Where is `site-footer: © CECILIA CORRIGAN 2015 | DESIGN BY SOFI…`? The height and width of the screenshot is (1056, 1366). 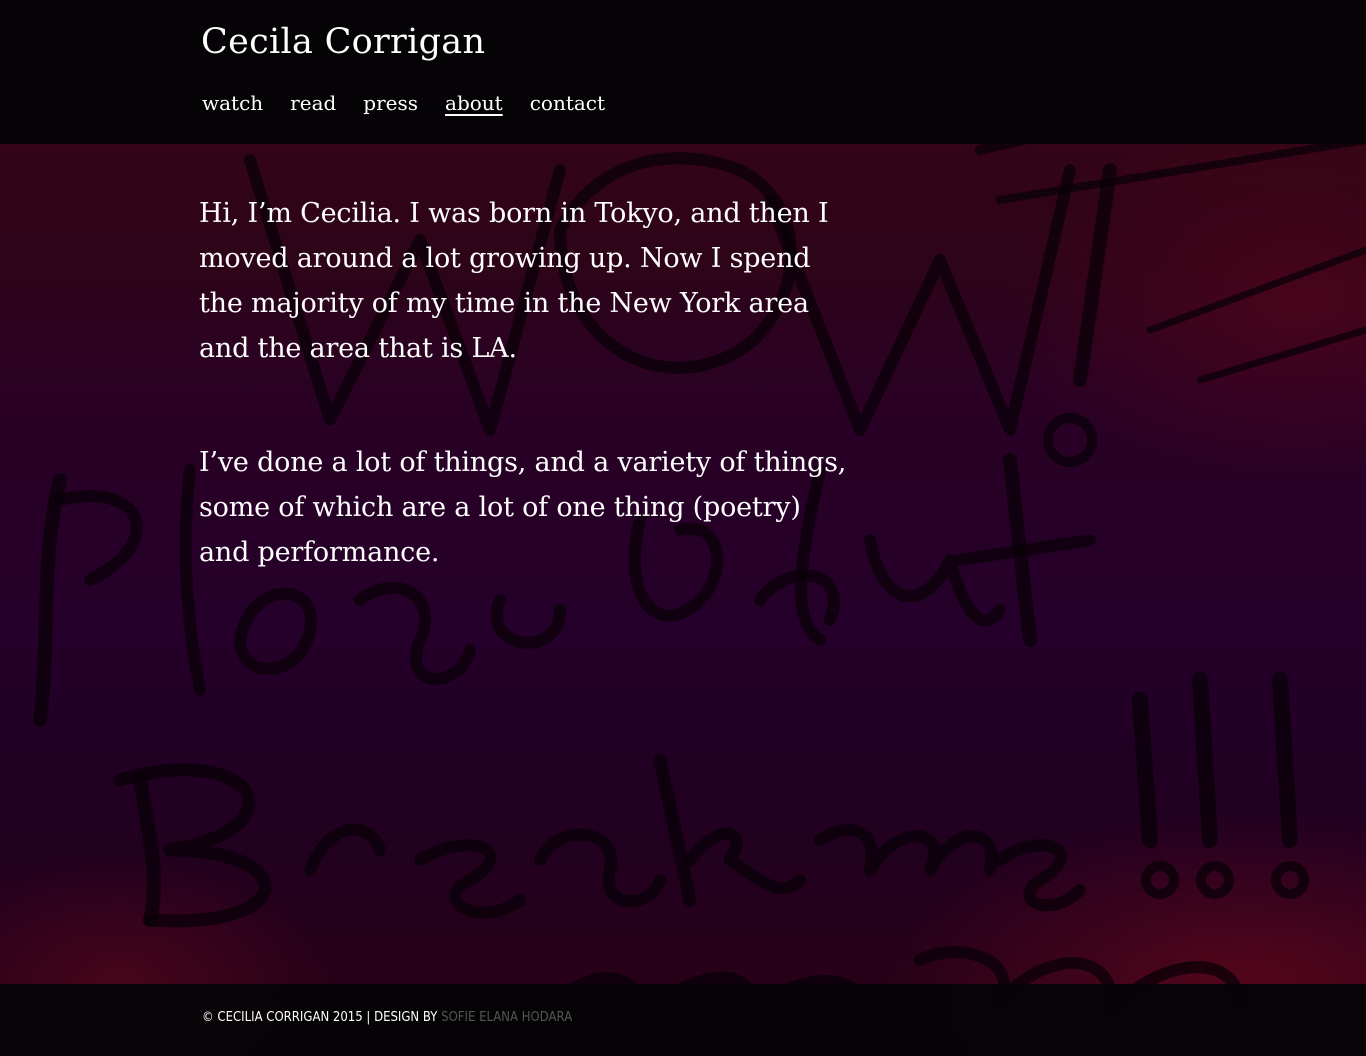
site-footer: © CECILIA CORRIGAN 2015 | DESIGN BY SOFI… is located at coordinates (683, 1020).